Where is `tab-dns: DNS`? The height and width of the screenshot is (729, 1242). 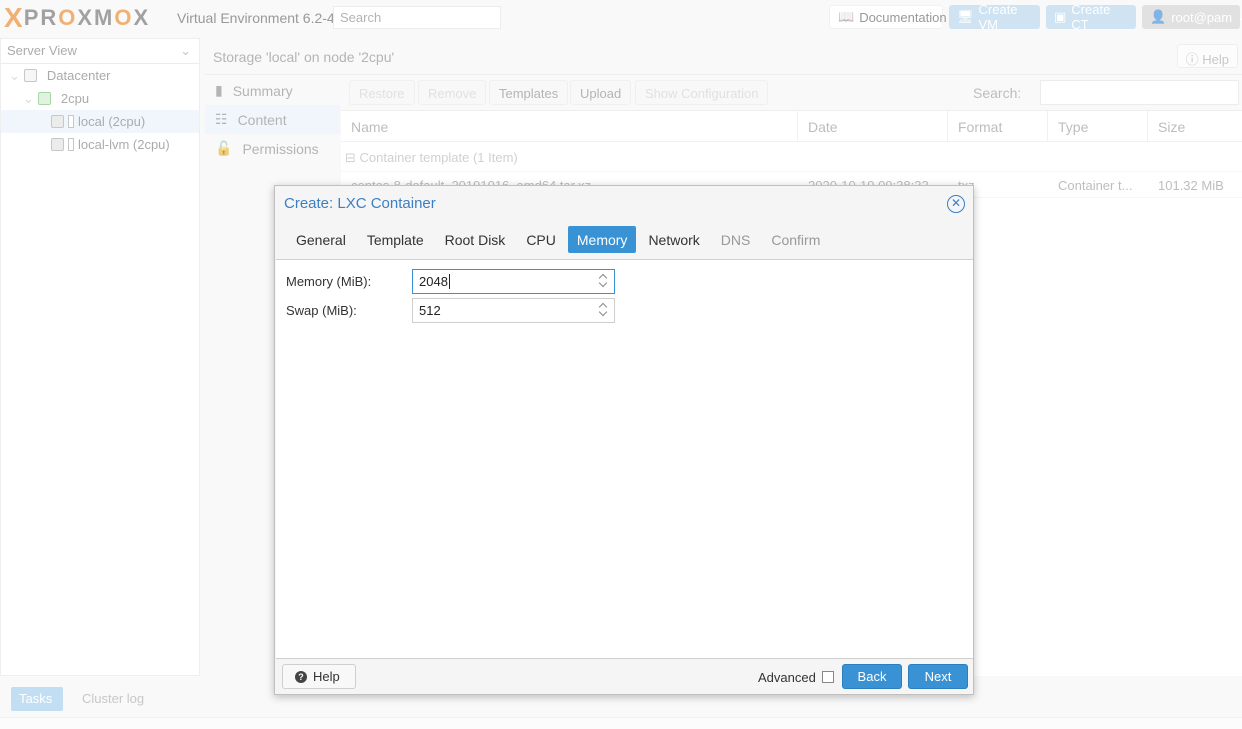
tab-dns: DNS is located at coordinates (736, 239).